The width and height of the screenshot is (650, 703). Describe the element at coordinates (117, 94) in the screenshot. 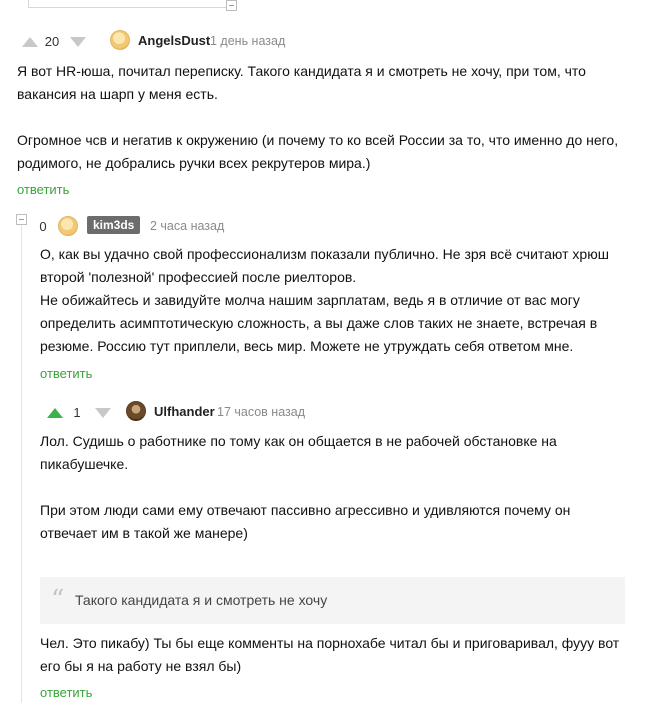

I see `comment-line: вакансия на шарп у меня есть.` at that location.